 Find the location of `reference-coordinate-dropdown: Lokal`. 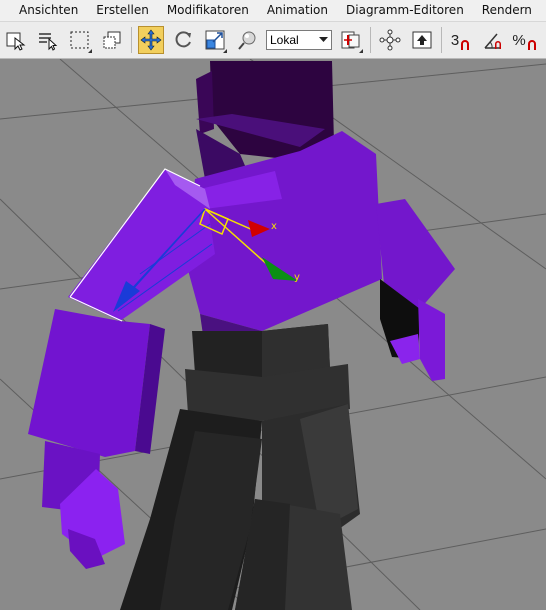

reference-coordinate-dropdown: Lokal is located at coordinates (299, 40).